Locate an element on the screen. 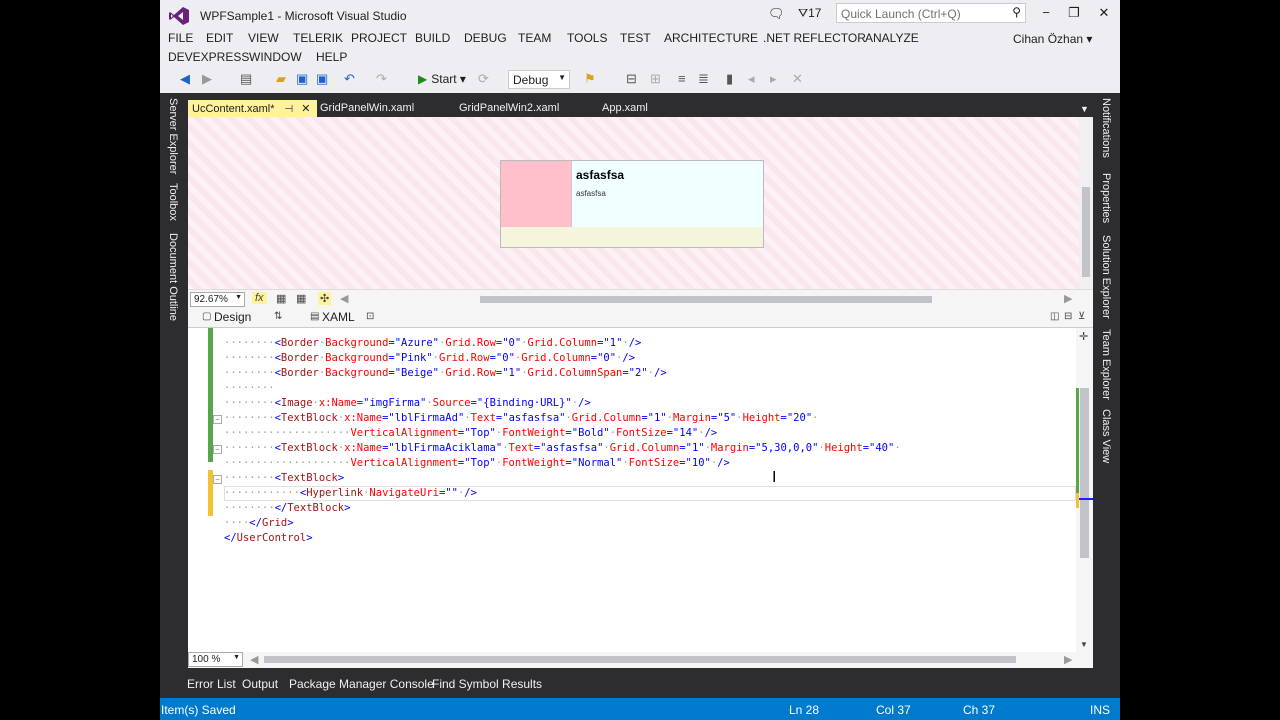 Image resolution: width=1280 pixels, height=720 pixels. solution-configuration-select: Debug ▼ is located at coordinates (539, 79).